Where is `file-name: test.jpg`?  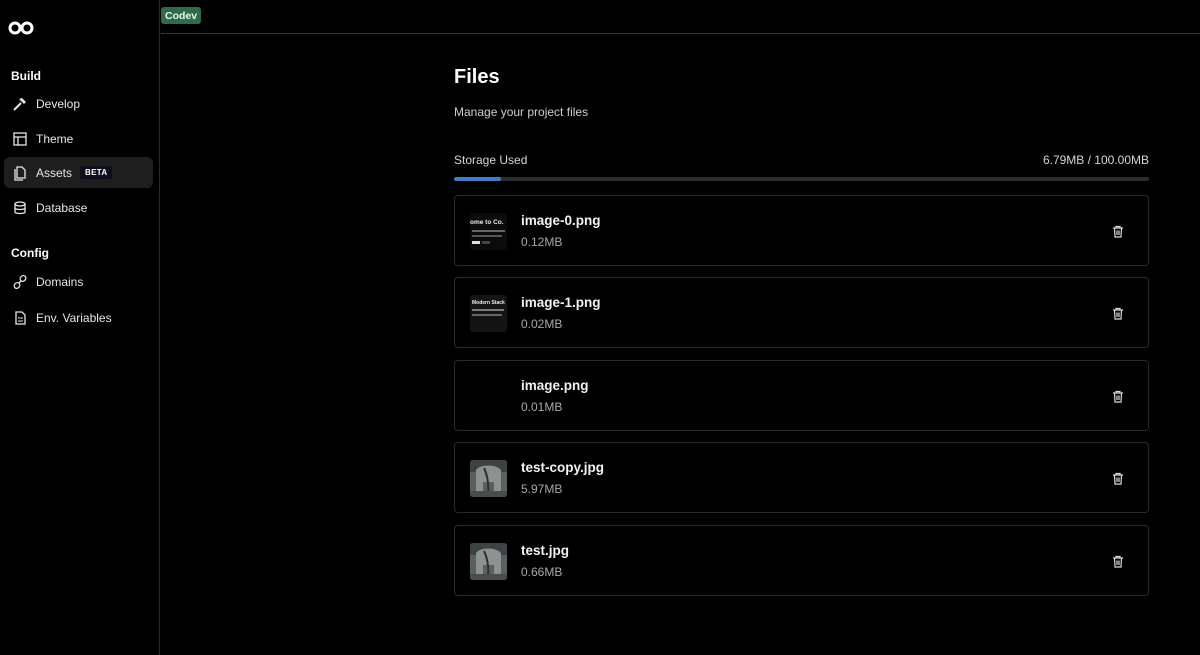
file-name: test.jpg is located at coordinates (545, 550).